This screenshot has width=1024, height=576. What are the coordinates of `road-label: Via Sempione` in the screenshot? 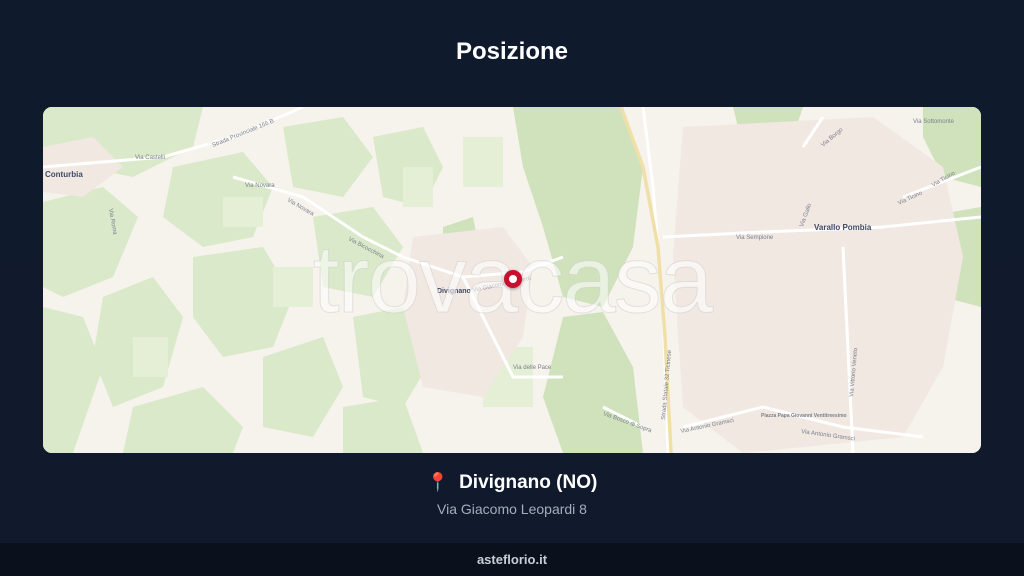 It's located at (755, 238).